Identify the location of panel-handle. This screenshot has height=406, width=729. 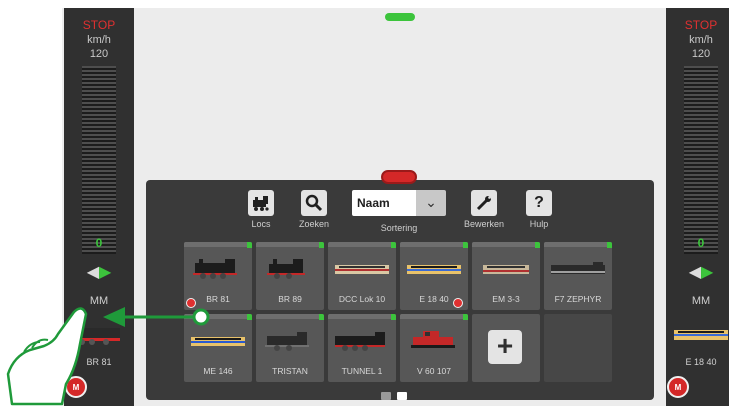
(399, 177).